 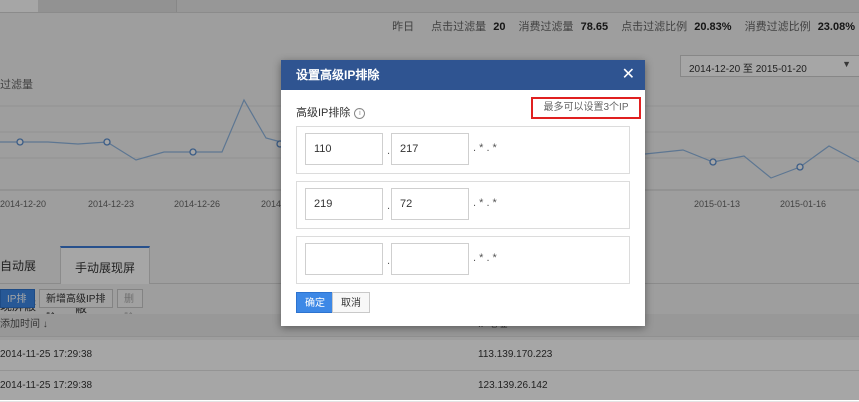 What do you see at coordinates (315, 302) in the screenshot?
I see `confirm-button: 确定` at bounding box center [315, 302].